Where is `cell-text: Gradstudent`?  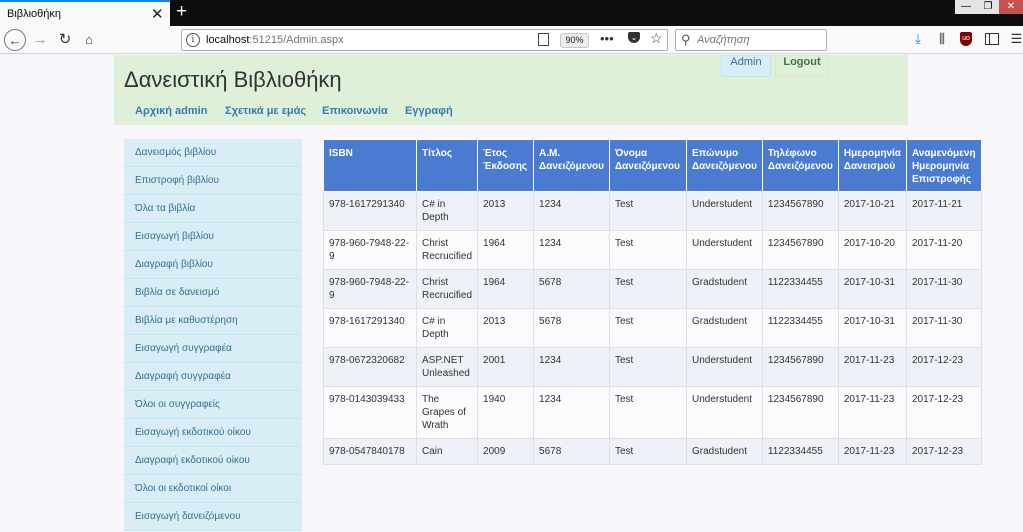 cell-text: Gradstudent is located at coordinates (719, 282).